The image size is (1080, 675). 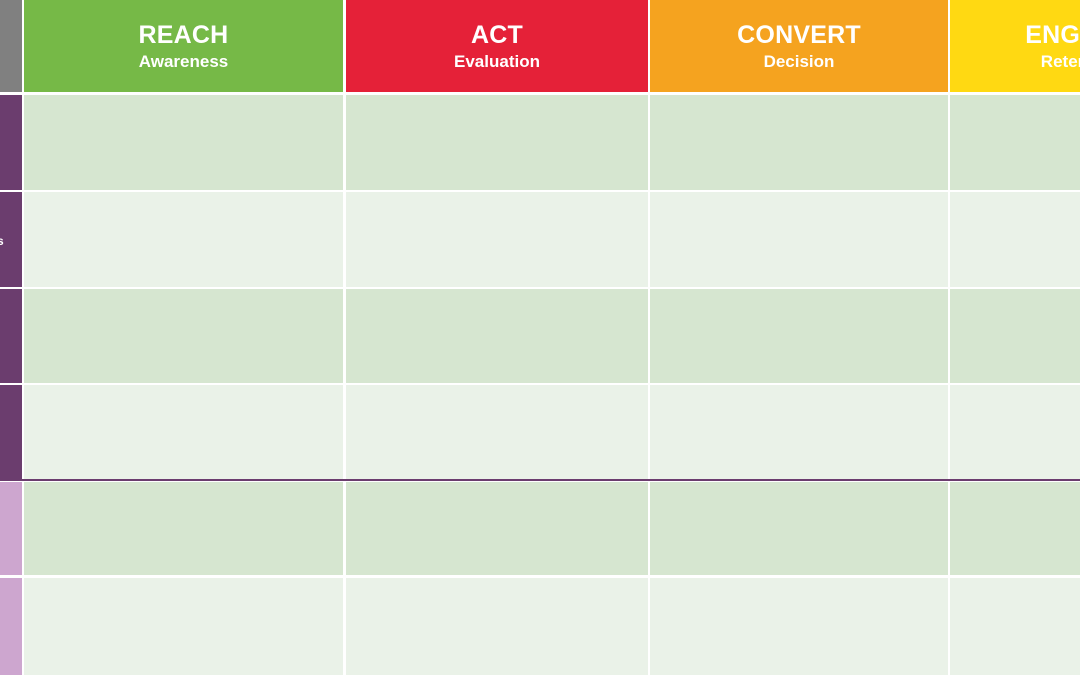 I want to click on stage-subtitle: Evaluation, so click(x=497, y=61).